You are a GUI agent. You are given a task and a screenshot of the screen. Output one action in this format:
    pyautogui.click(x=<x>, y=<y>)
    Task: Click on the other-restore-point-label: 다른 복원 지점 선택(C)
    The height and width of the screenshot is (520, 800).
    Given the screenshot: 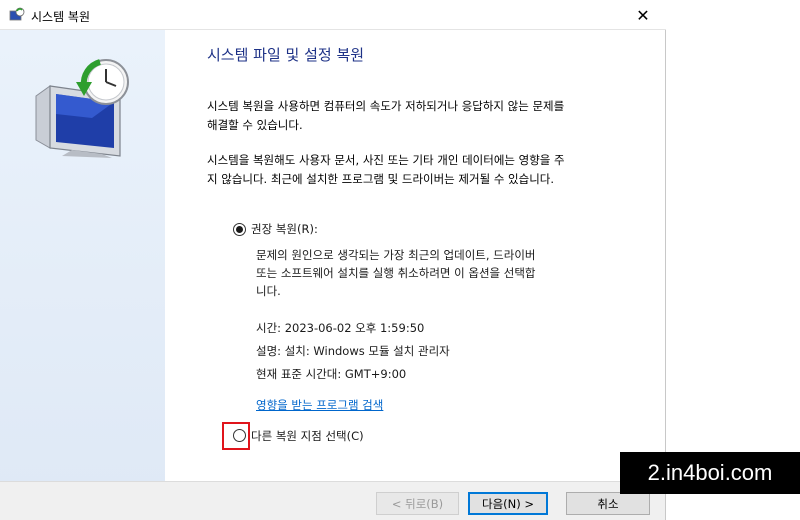 What is the action you would take?
    pyautogui.click(x=307, y=436)
    